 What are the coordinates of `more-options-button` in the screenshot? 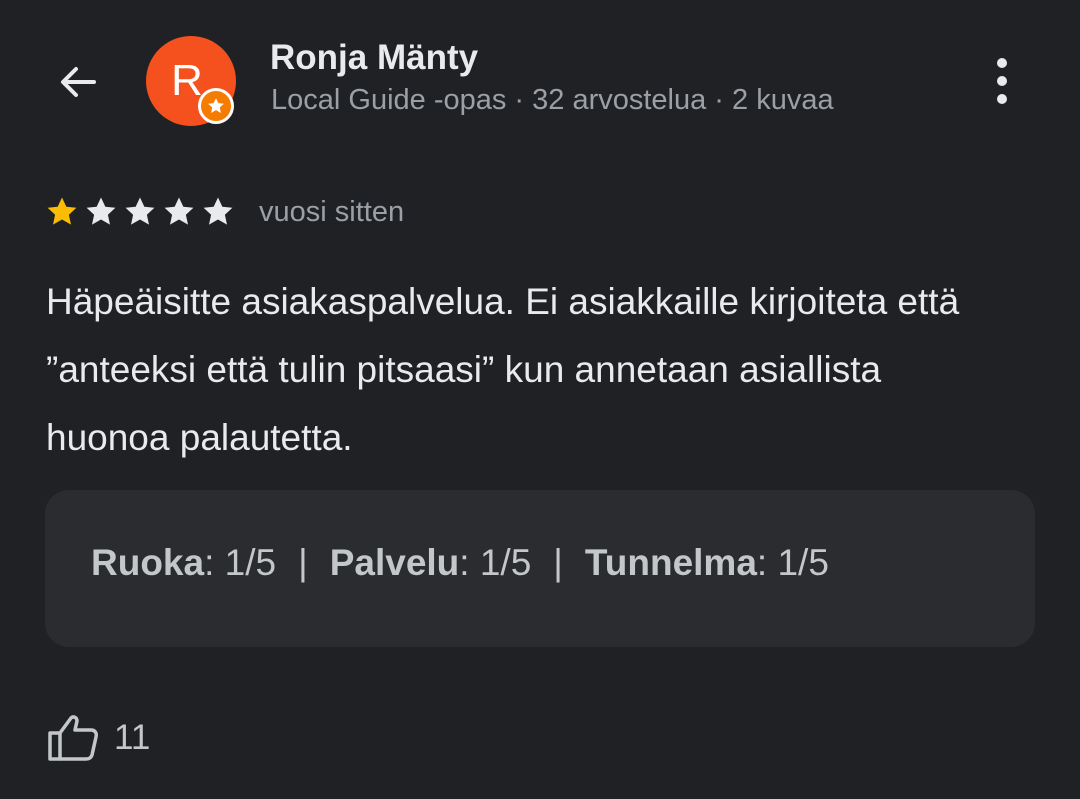 It's located at (1002, 81).